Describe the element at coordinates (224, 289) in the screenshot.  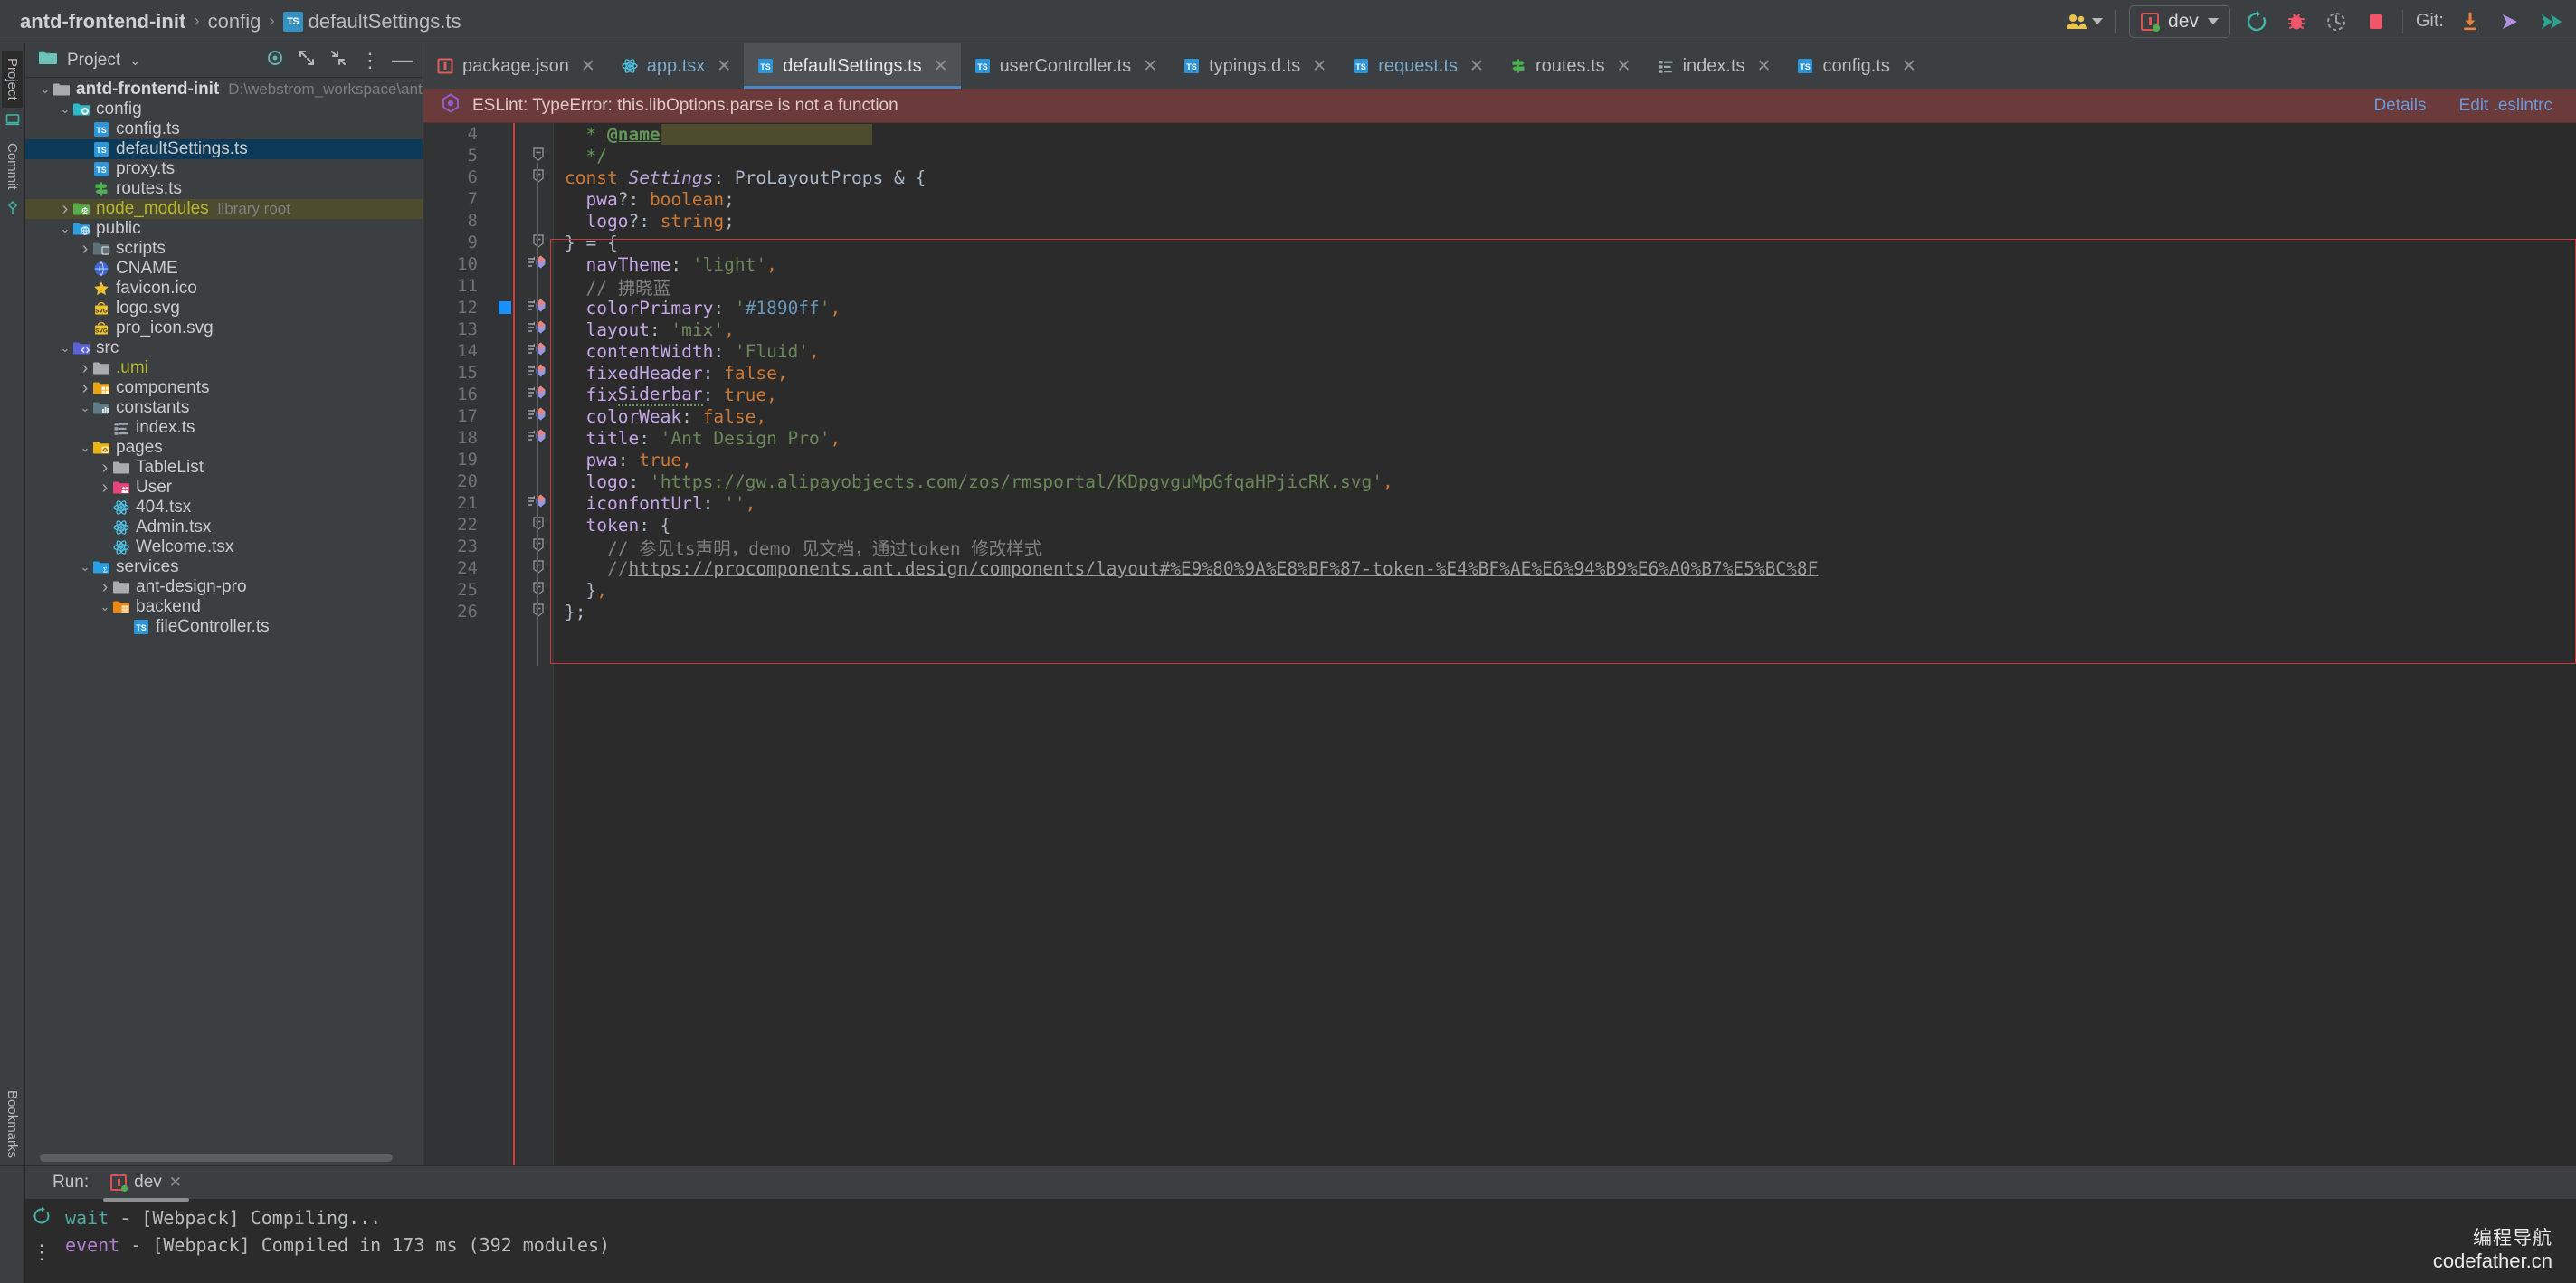
I see `tree-item-favicon-ico: favicon.ico` at that location.